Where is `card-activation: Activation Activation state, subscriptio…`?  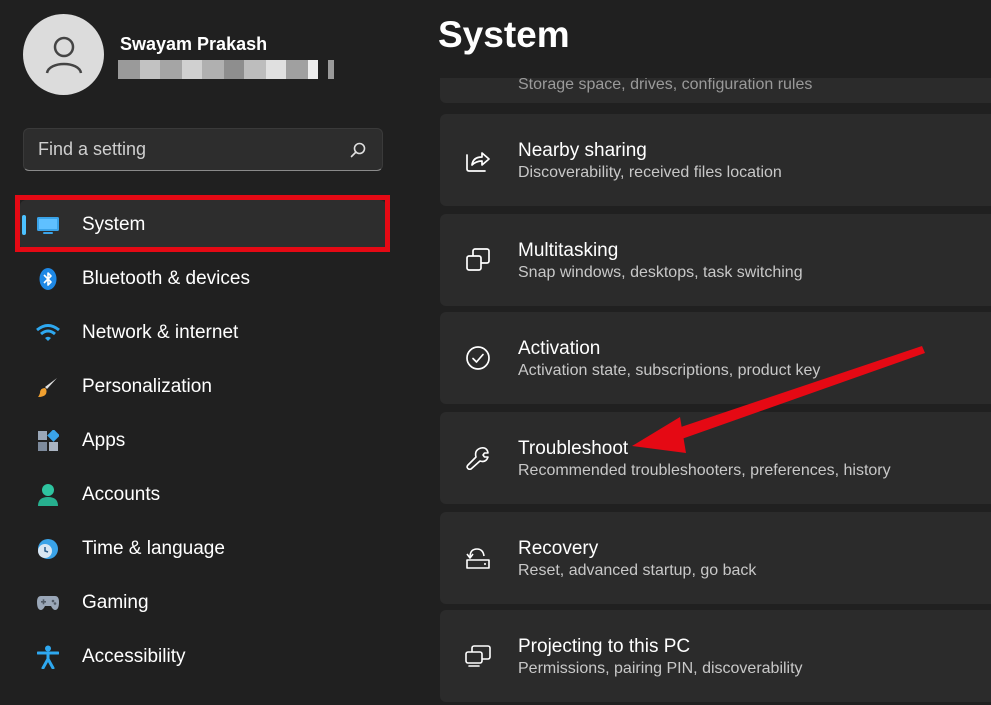
card-activation: Activation Activation state, subscriptio… is located at coordinates (715, 358).